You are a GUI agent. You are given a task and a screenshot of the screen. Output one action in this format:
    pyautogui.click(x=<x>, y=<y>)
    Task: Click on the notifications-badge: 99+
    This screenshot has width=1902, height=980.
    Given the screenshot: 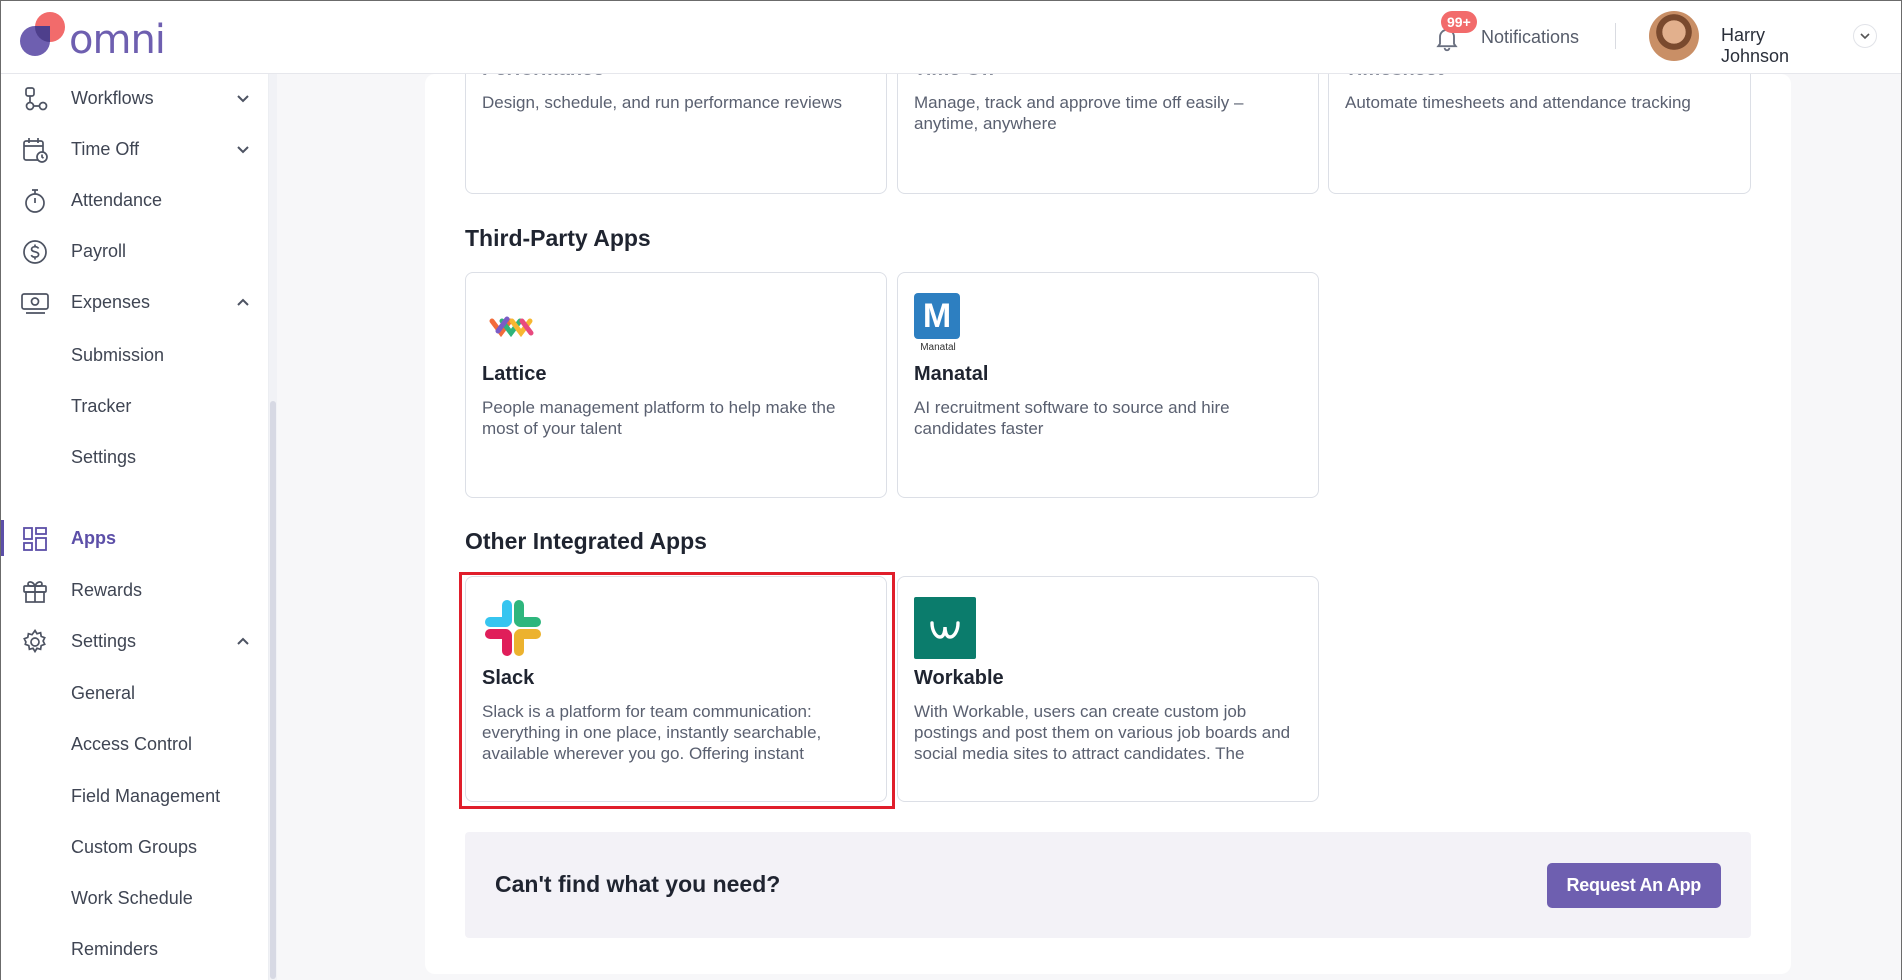 What is the action you would take?
    pyautogui.click(x=1459, y=22)
    